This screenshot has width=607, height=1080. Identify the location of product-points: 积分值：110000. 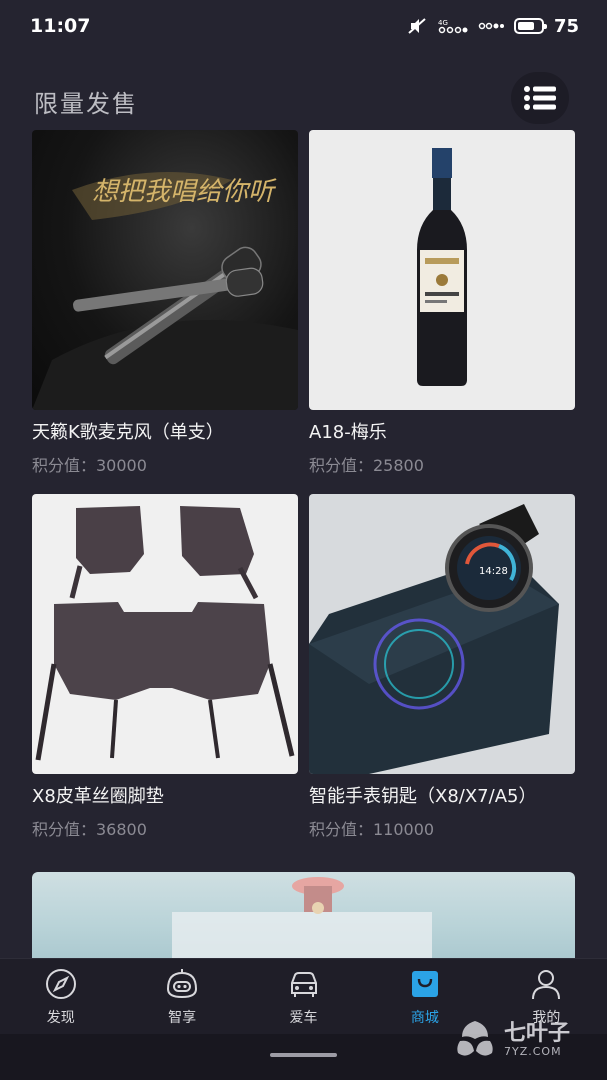
(372, 829).